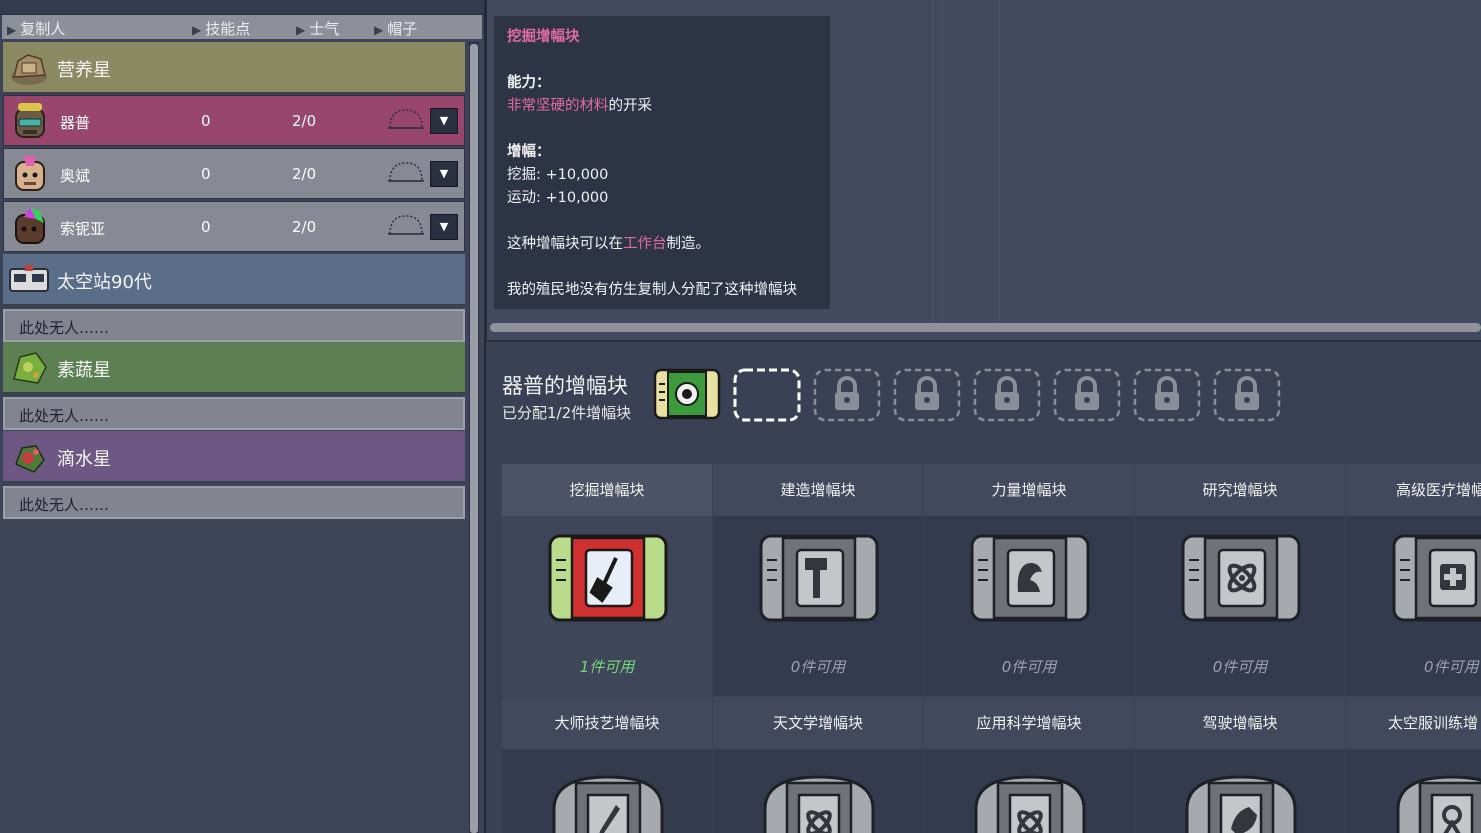  I want to click on booster-card-astronomy: 天文学增幅块, so click(818, 765).